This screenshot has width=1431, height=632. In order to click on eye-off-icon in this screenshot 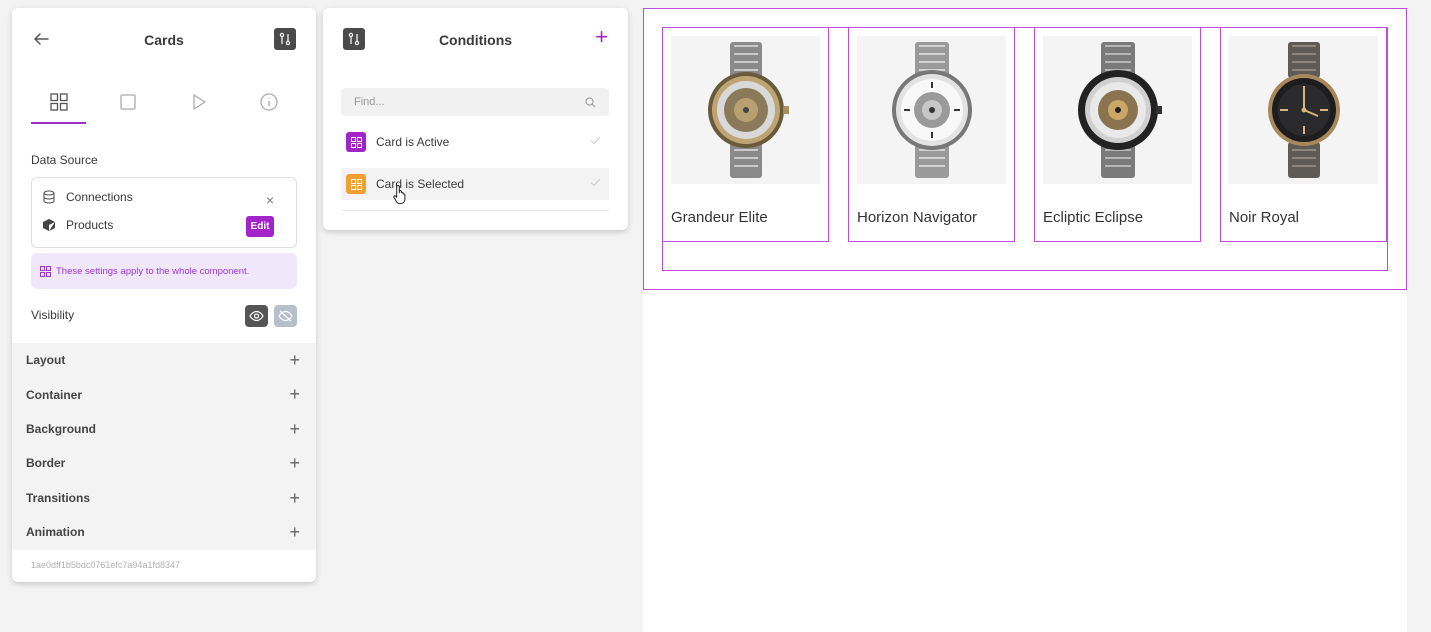, I will do `click(285, 316)`.